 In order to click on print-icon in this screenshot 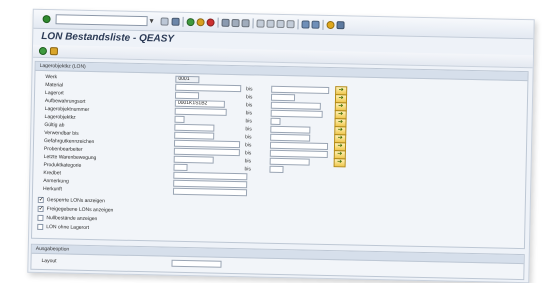, I will do `click(225, 22)`.